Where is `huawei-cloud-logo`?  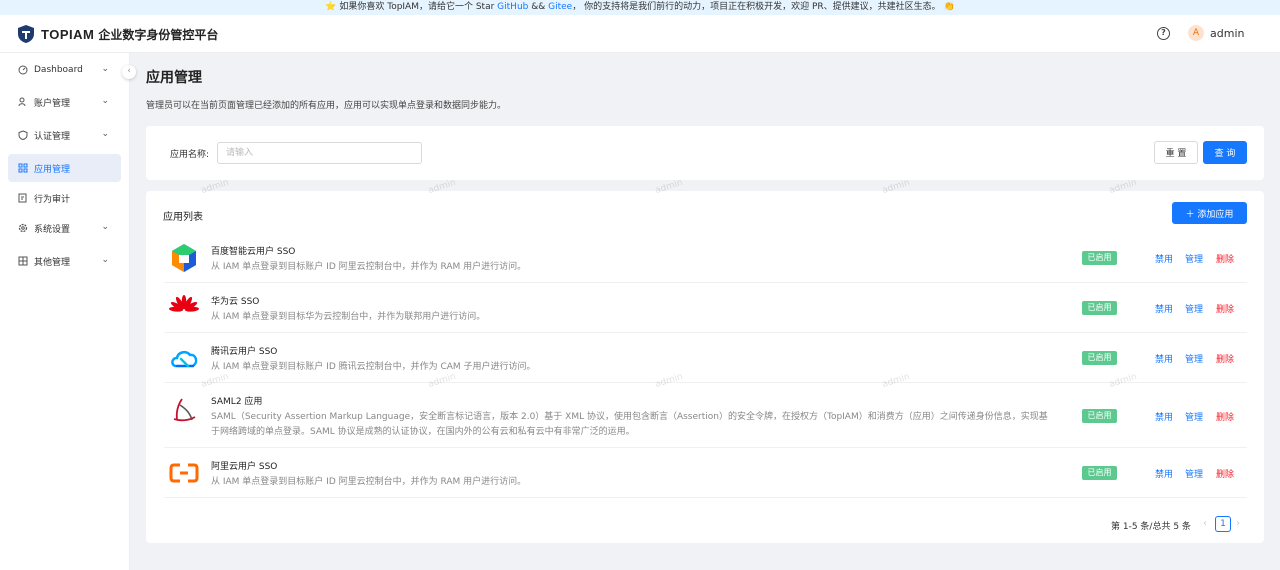
huawei-cloud-logo is located at coordinates (184, 303).